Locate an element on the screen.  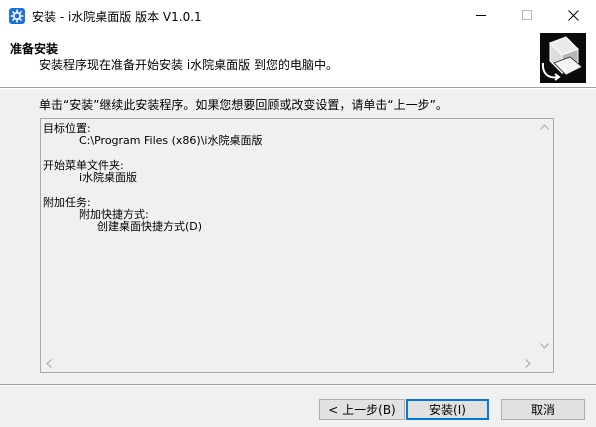
wizard-footer: < 上一步(B) 安装(I) 取消 is located at coordinates (298, 406).